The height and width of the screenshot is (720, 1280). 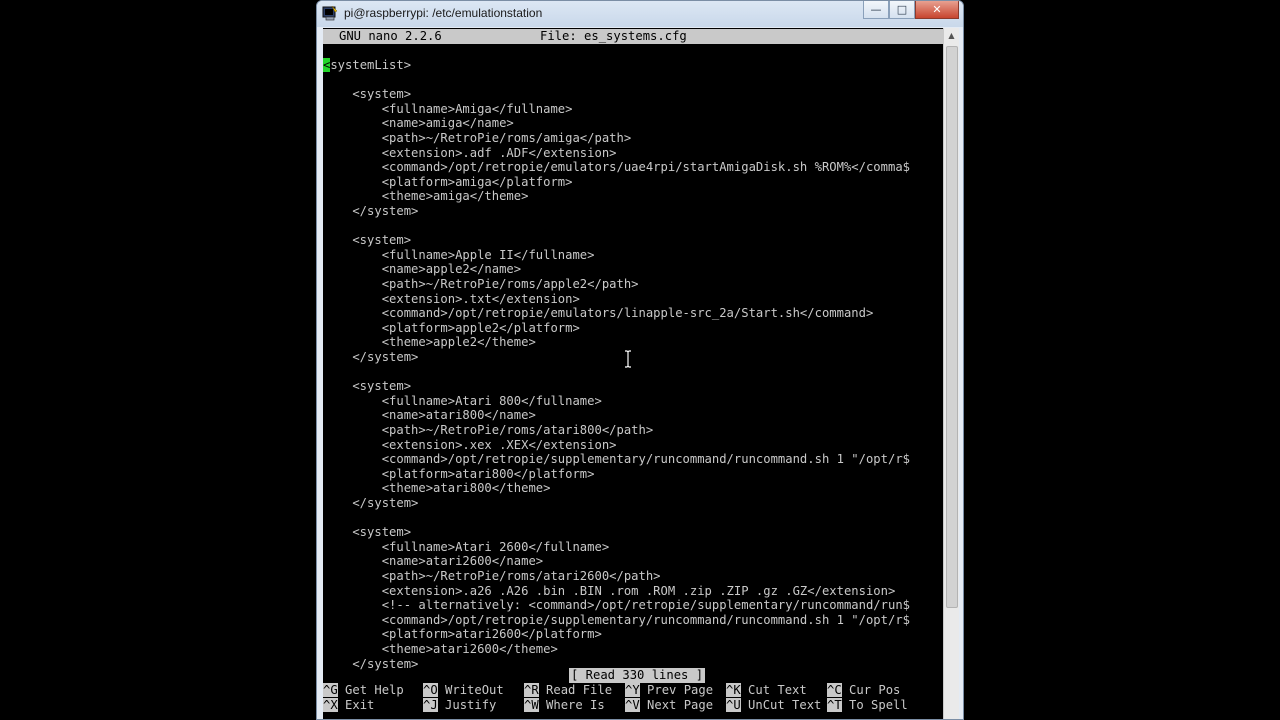 What do you see at coordinates (676, 690) in the screenshot?
I see `shortcut-label: Prev Page` at bounding box center [676, 690].